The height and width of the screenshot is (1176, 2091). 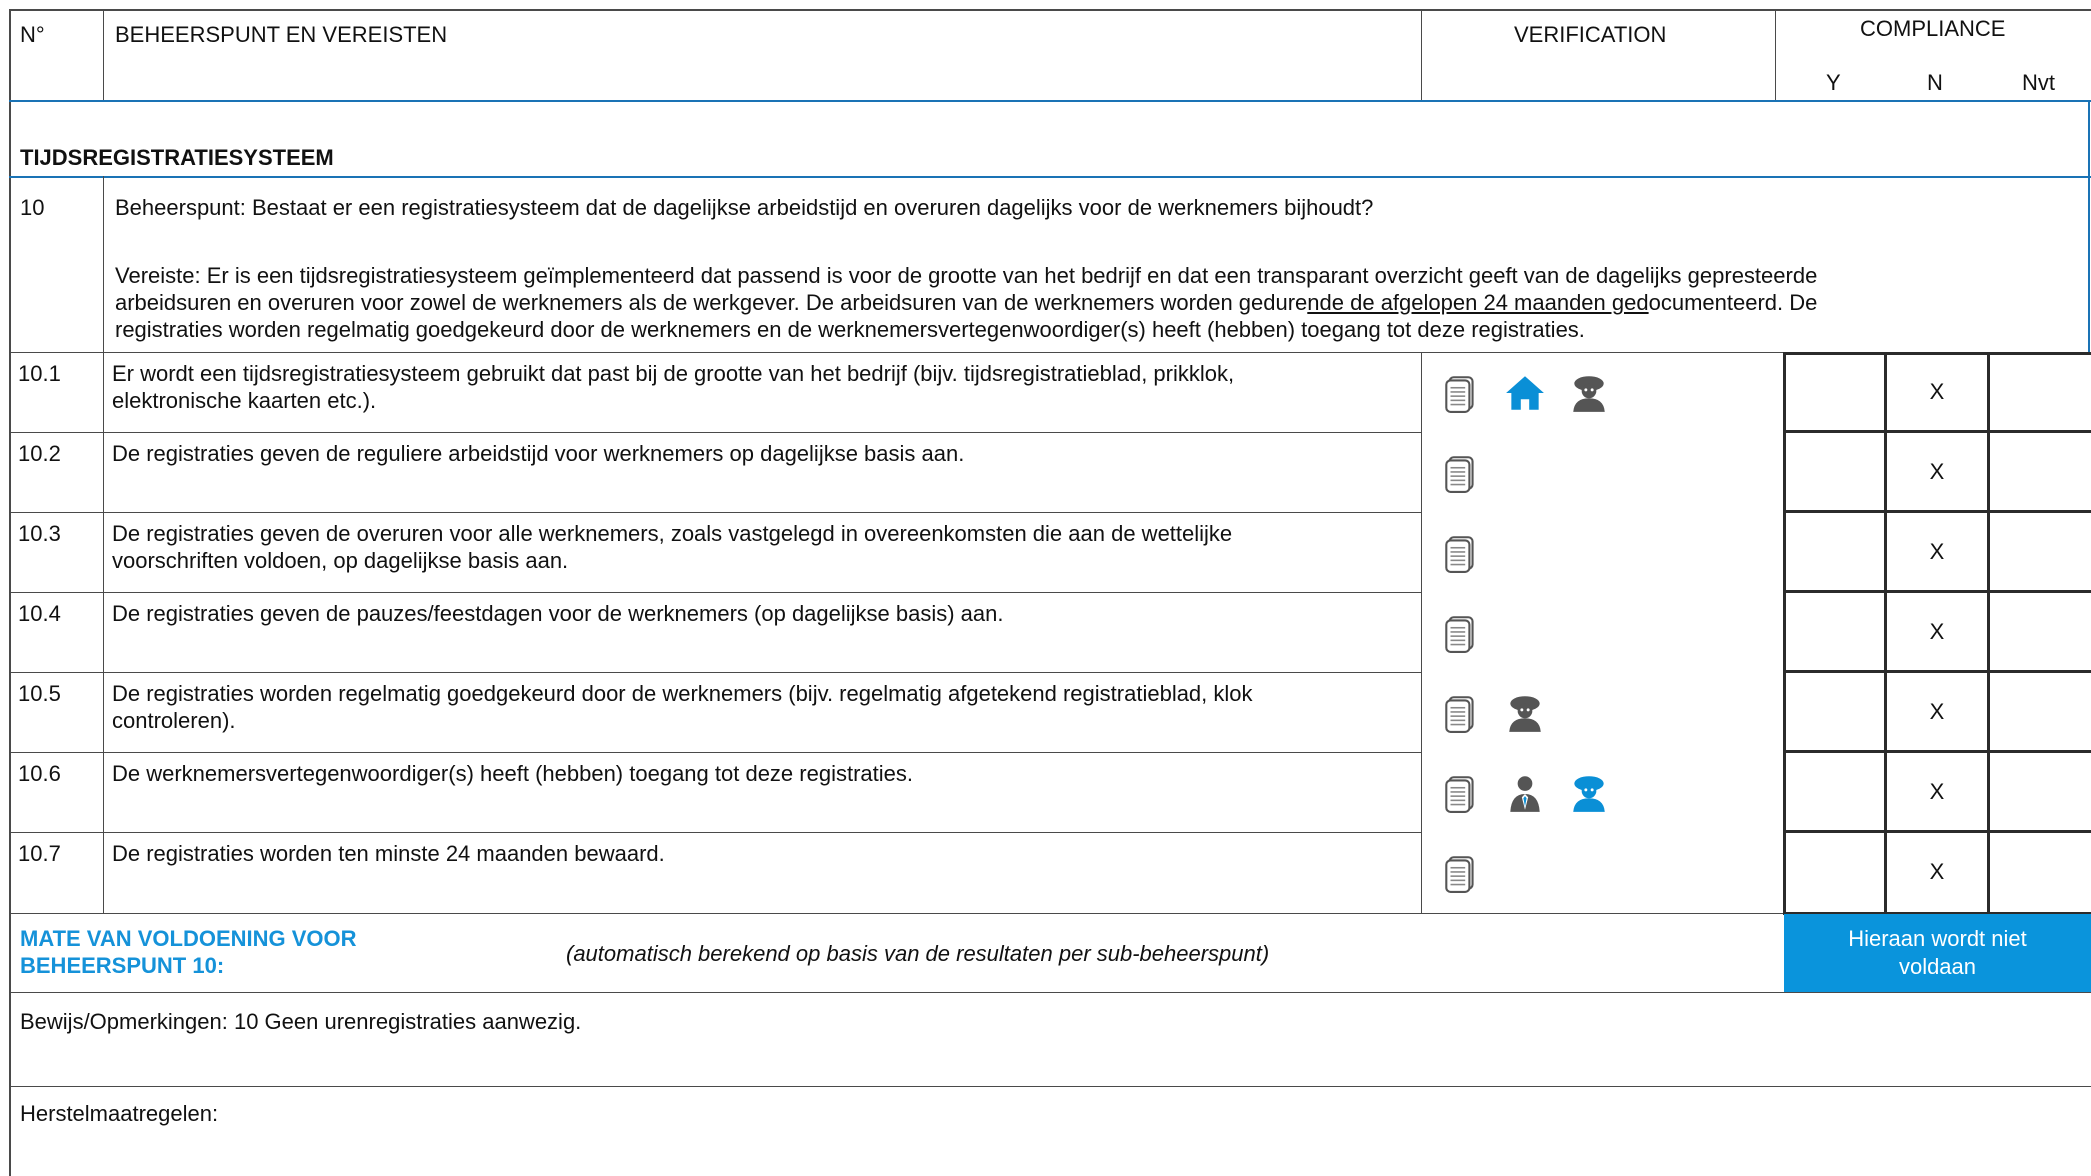 I want to click on requirement-text: ocumenteerd. De, so click(x=1733, y=302).